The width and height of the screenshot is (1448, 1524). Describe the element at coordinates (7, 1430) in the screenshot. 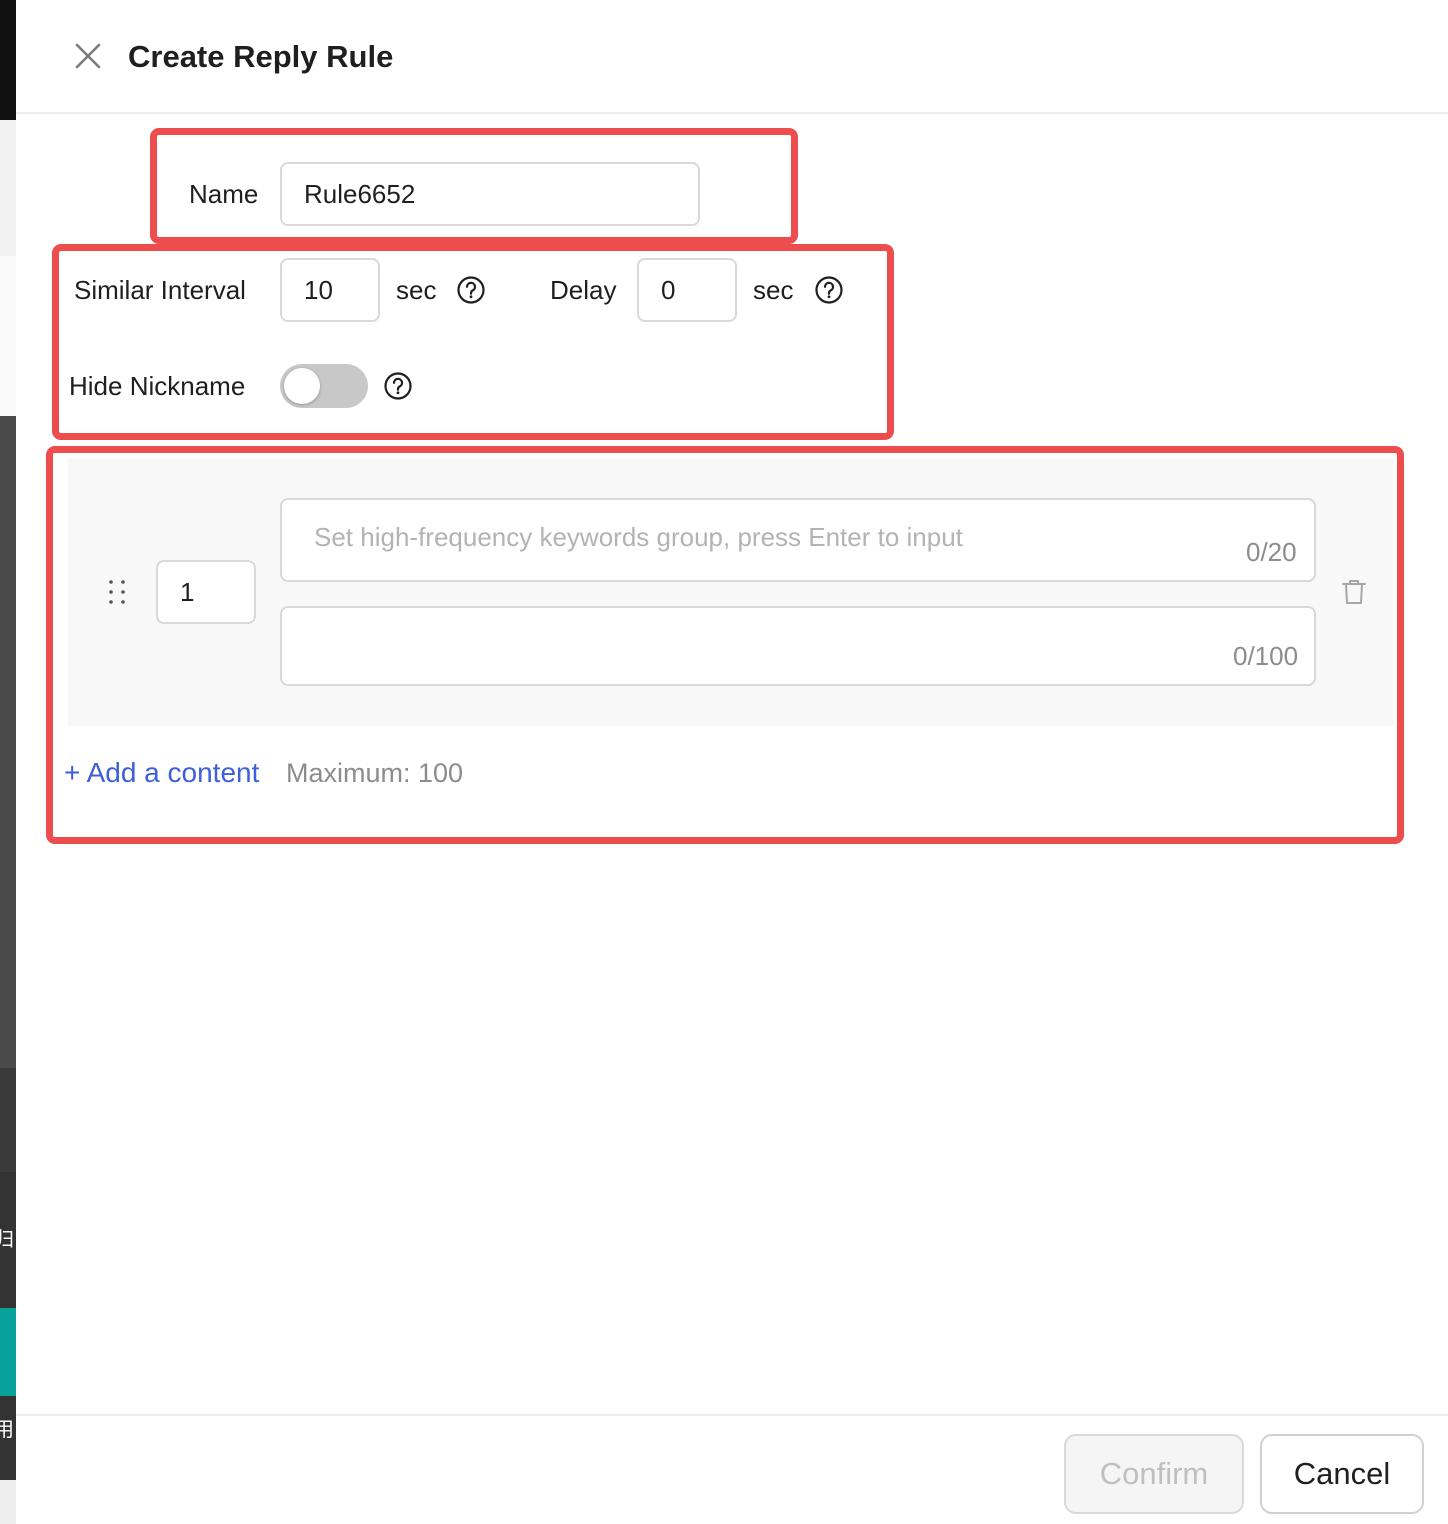

I see `background-glyph: 用` at that location.